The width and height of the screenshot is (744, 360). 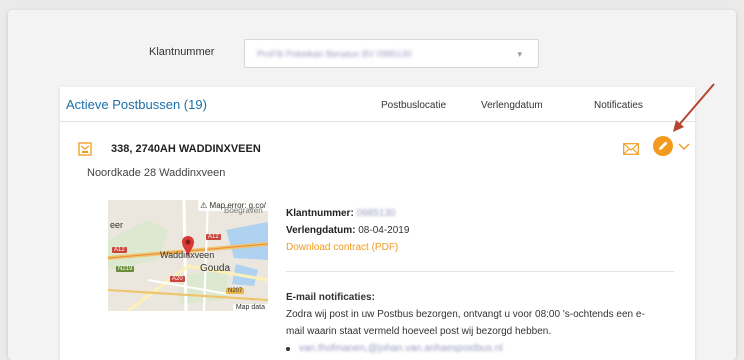 What do you see at coordinates (413, 105) in the screenshot?
I see `column-postbuslocatie: Postbuslocatie` at bounding box center [413, 105].